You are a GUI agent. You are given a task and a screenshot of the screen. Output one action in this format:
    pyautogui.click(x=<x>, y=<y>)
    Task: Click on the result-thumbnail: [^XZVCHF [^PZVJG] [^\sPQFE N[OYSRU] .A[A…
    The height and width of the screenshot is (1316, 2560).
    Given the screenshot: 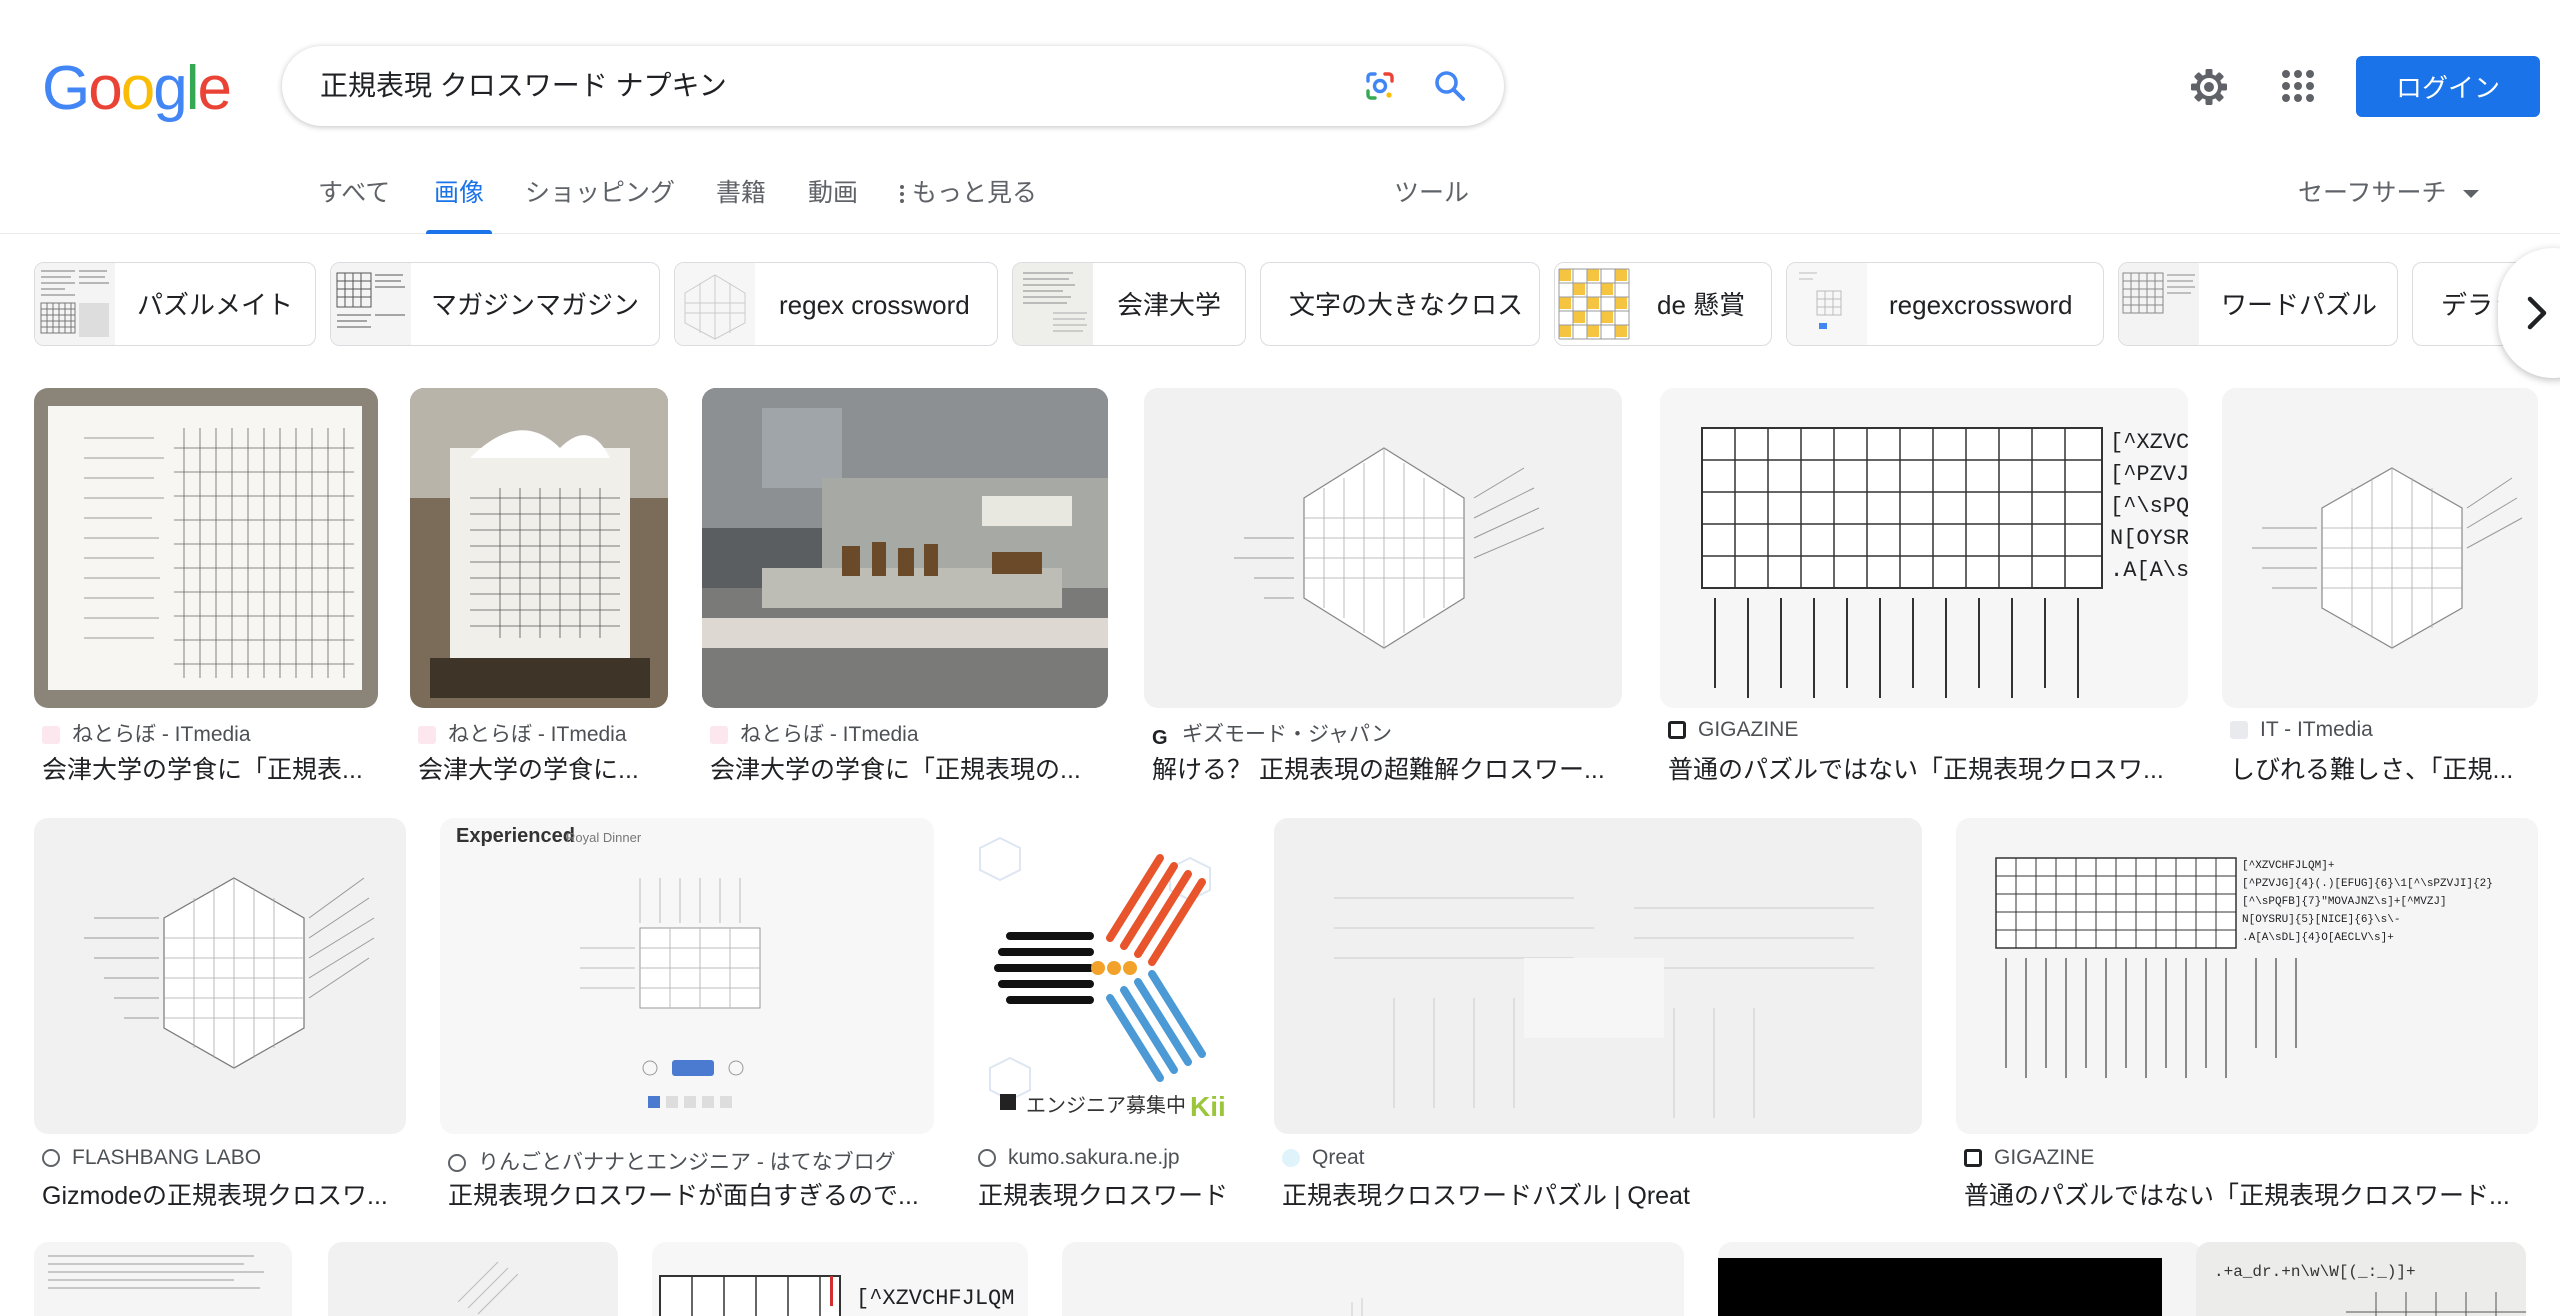 What is the action you would take?
    pyautogui.click(x=1924, y=548)
    